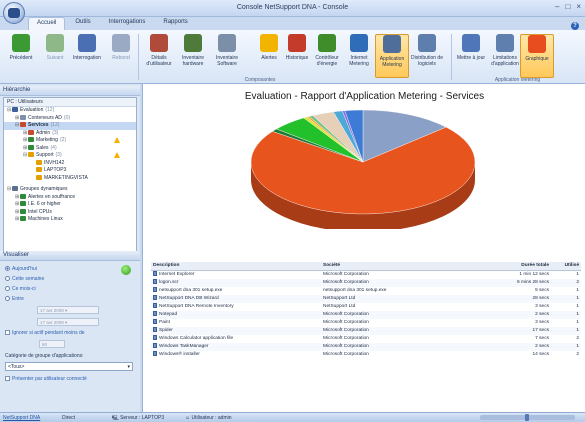  I want to click on ribbon-button-9: Contrôleur d'énergie, so click(327, 56).